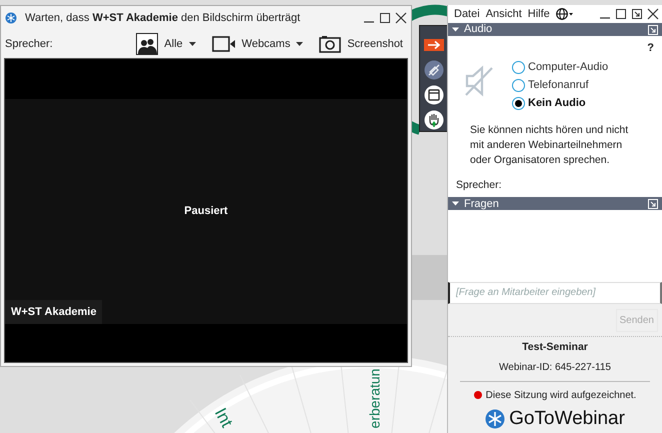 The image size is (662, 433). What do you see at coordinates (166, 44) in the screenshot?
I see `people-button: Alle` at bounding box center [166, 44].